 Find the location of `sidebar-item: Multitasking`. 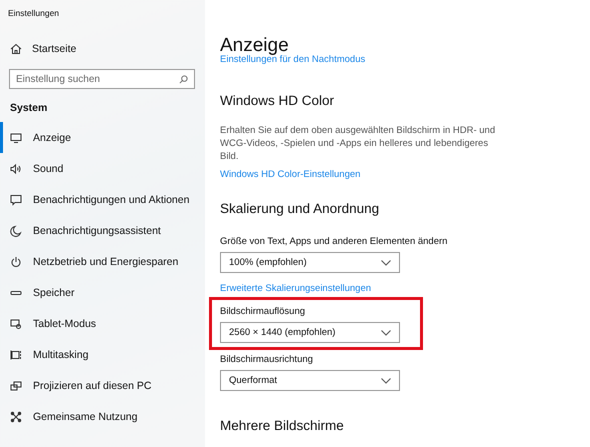

sidebar-item: Multitasking is located at coordinates (102, 354).